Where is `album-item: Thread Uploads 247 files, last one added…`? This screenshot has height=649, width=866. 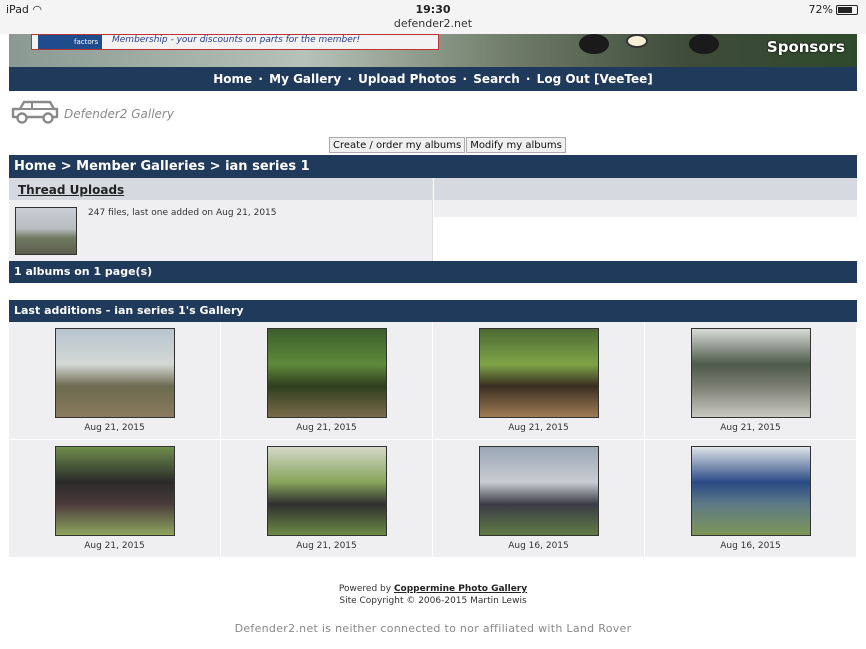
album-item: Thread Uploads 247 files, last one added… is located at coordinates (221, 219).